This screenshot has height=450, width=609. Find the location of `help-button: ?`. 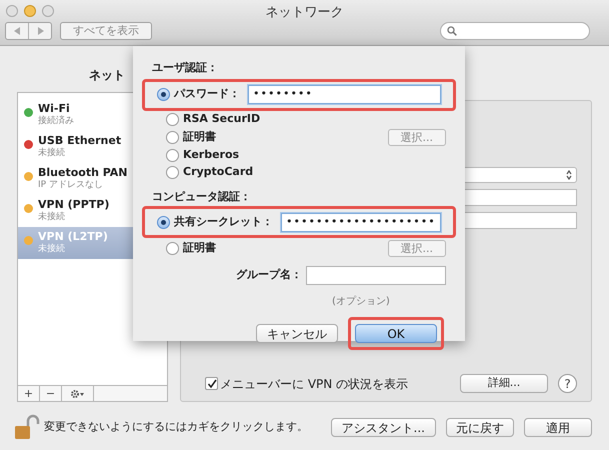

help-button: ? is located at coordinates (567, 383).